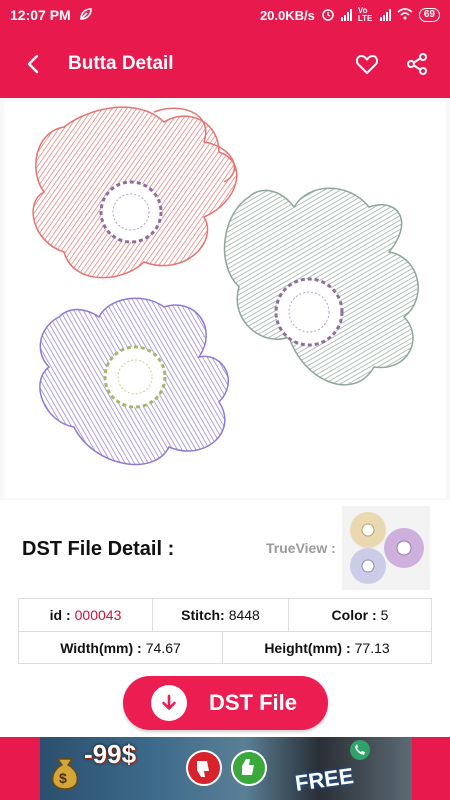 The height and width of the screenshot is (800, 450). I want to click on detail-header: DST File Detail : TrueView :, so click(225, 547).